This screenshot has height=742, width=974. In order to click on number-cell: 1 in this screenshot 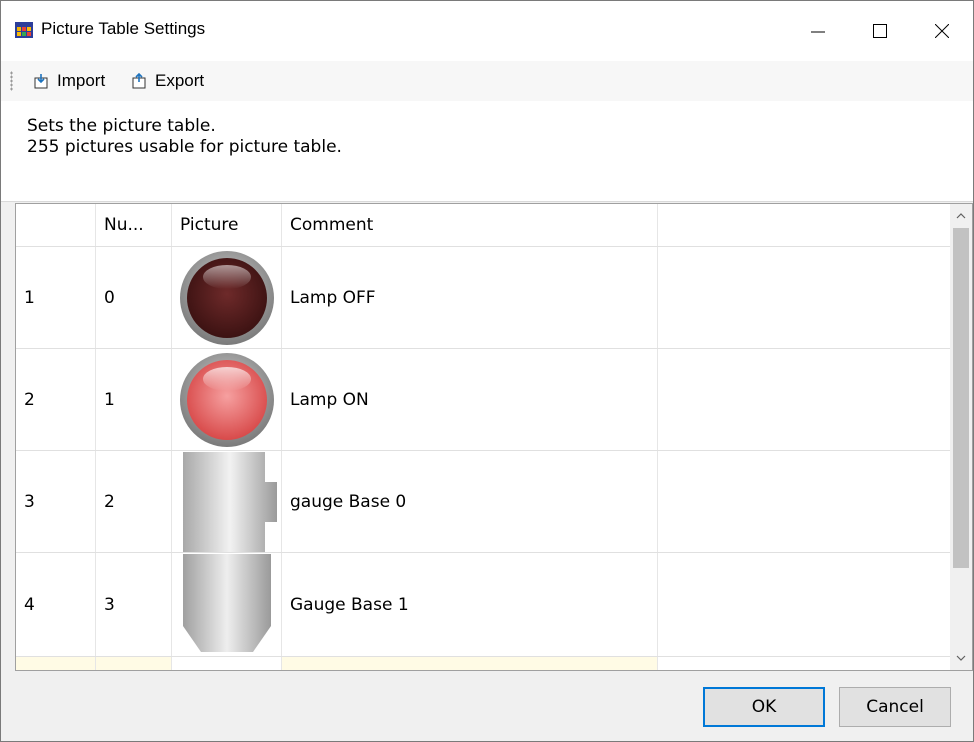, I will do `click(134, 399)`.